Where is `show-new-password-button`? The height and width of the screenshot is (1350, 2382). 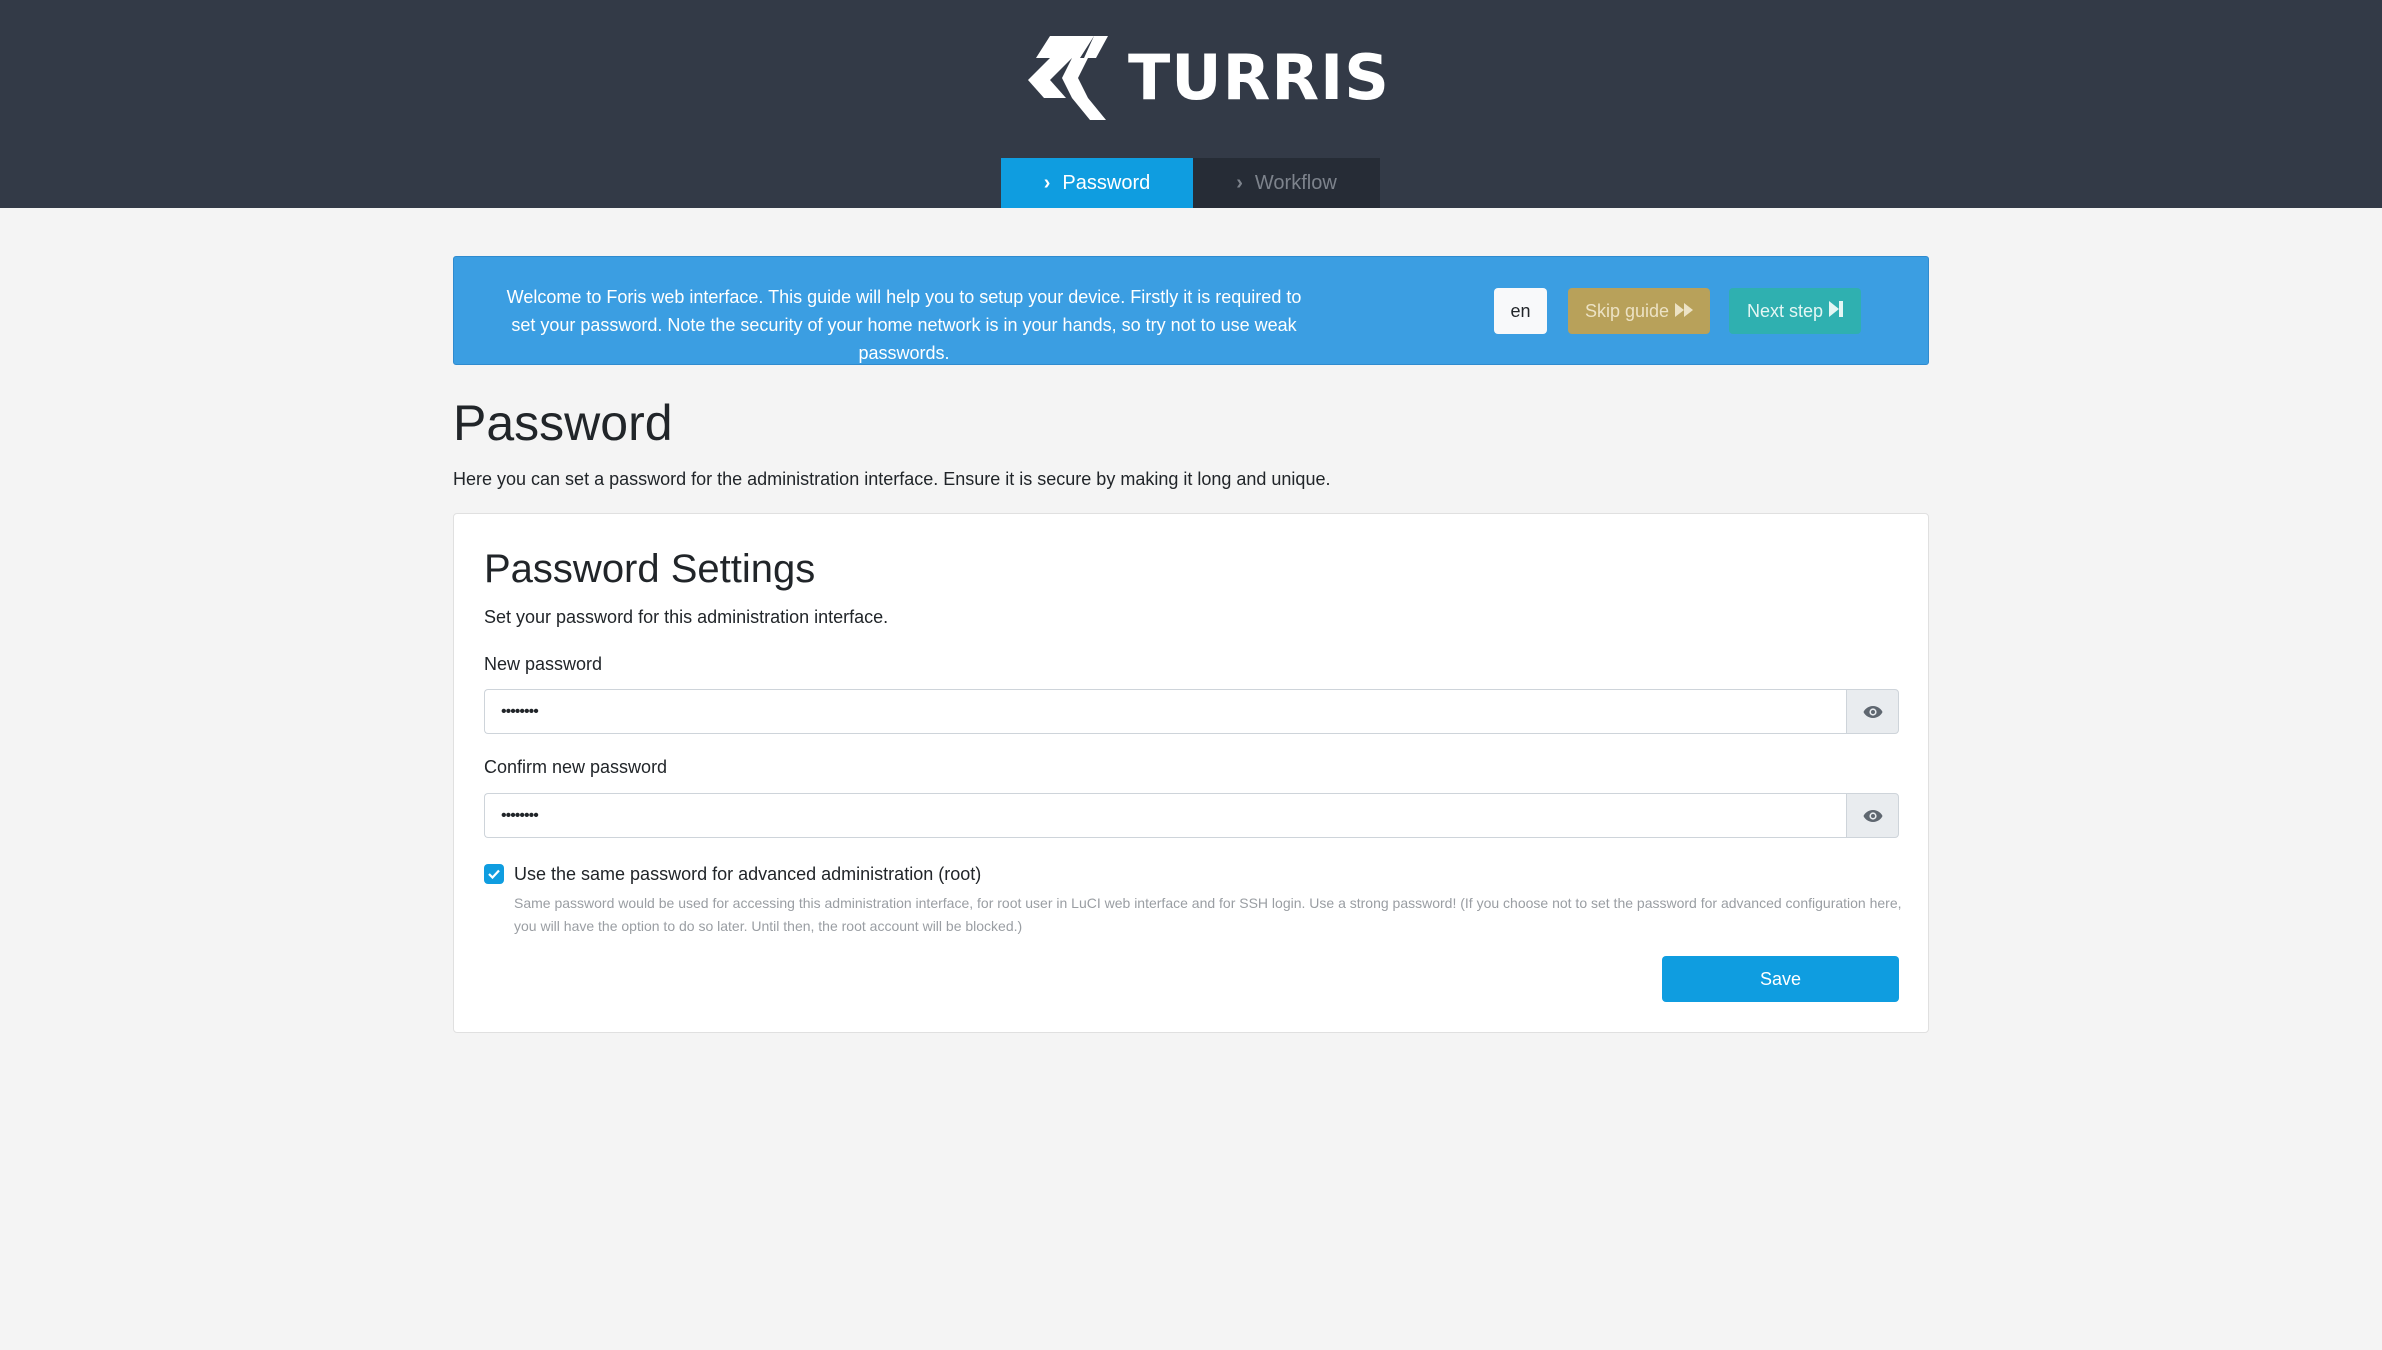 show-new-password-button is located at coordinates (1872, 711).